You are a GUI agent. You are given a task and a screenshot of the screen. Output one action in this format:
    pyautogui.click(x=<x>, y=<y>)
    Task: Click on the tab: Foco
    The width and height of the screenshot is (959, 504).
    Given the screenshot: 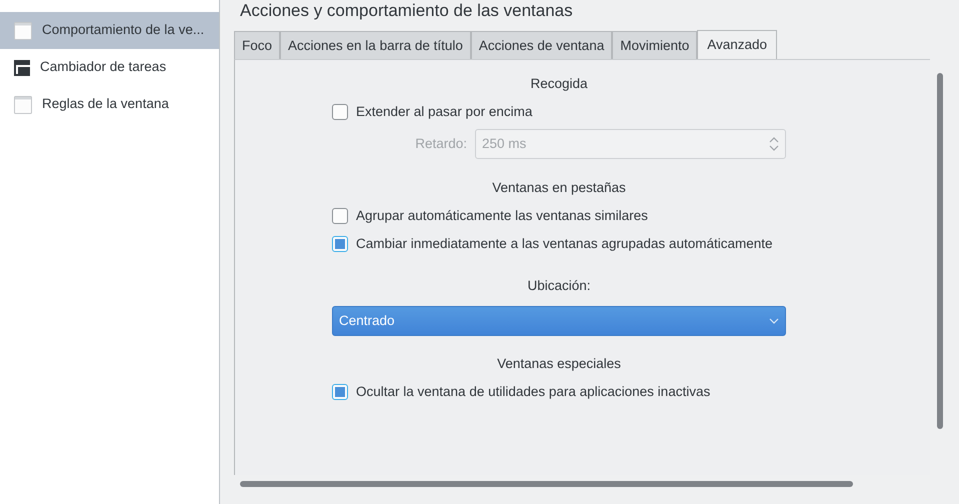 What is the action you would take?
    pyautogui.click(x=257, y=45)
    